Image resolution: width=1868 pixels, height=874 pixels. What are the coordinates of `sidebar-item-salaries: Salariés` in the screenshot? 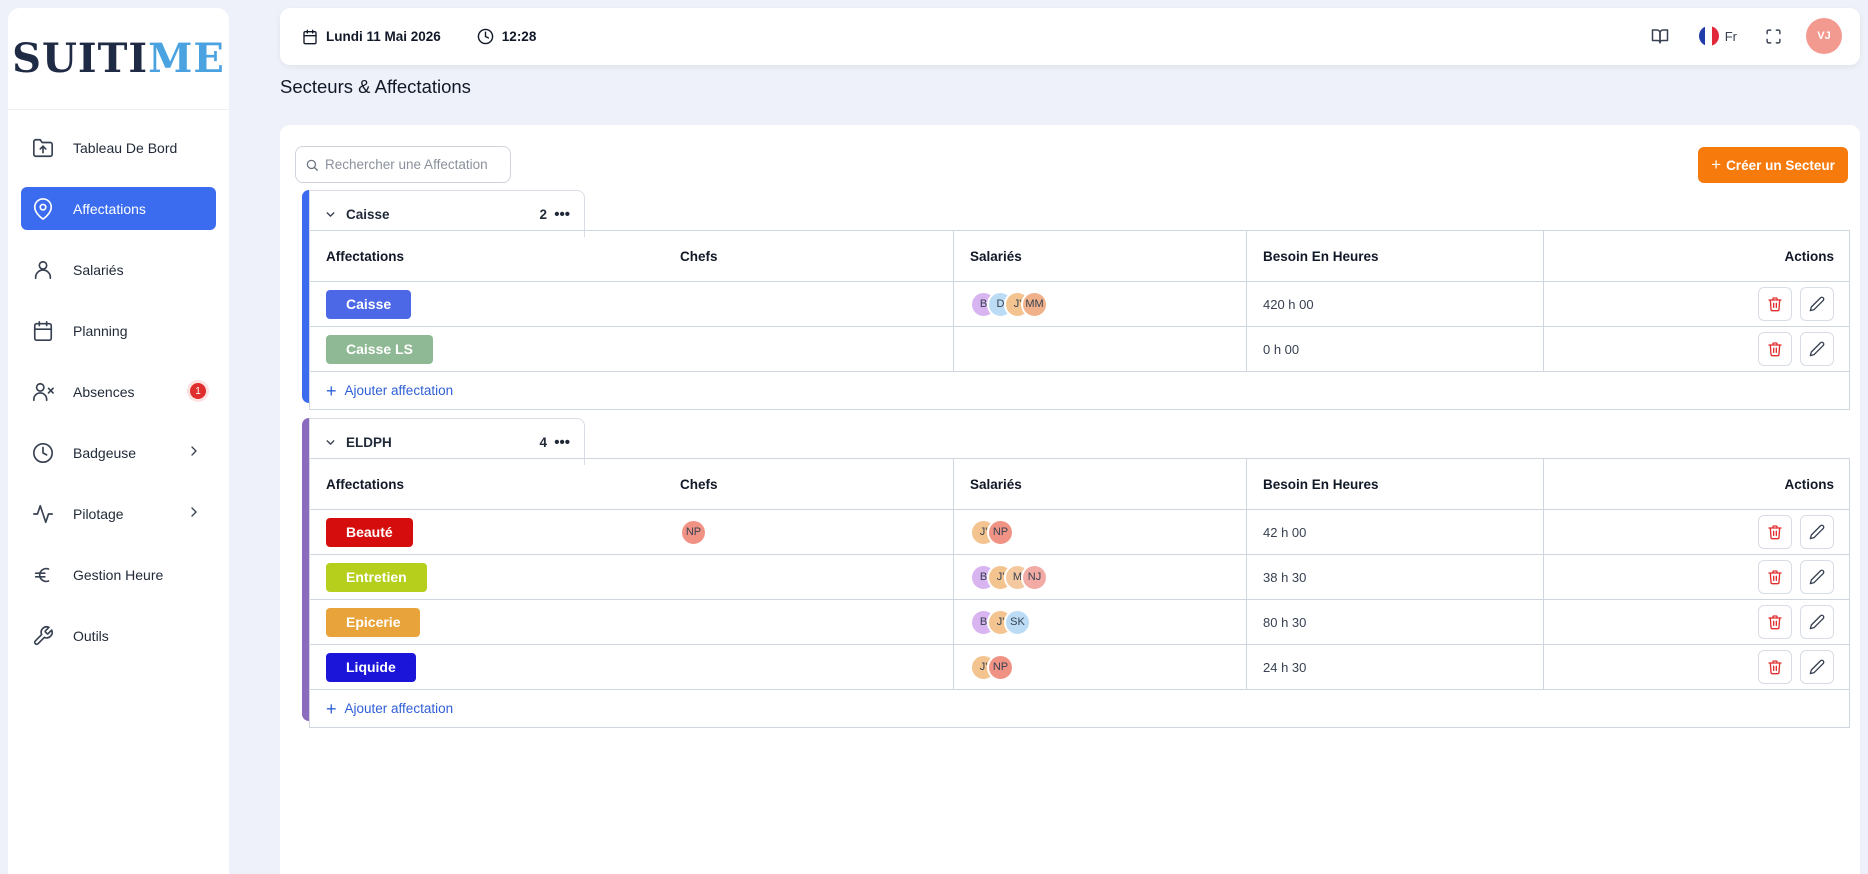 It's located at (118, 269).